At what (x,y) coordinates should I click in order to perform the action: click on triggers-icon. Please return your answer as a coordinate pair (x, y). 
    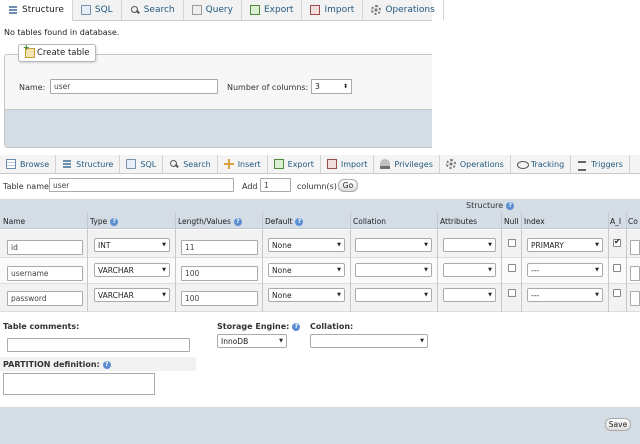
    Looking at the image, I should click on (582, 165).